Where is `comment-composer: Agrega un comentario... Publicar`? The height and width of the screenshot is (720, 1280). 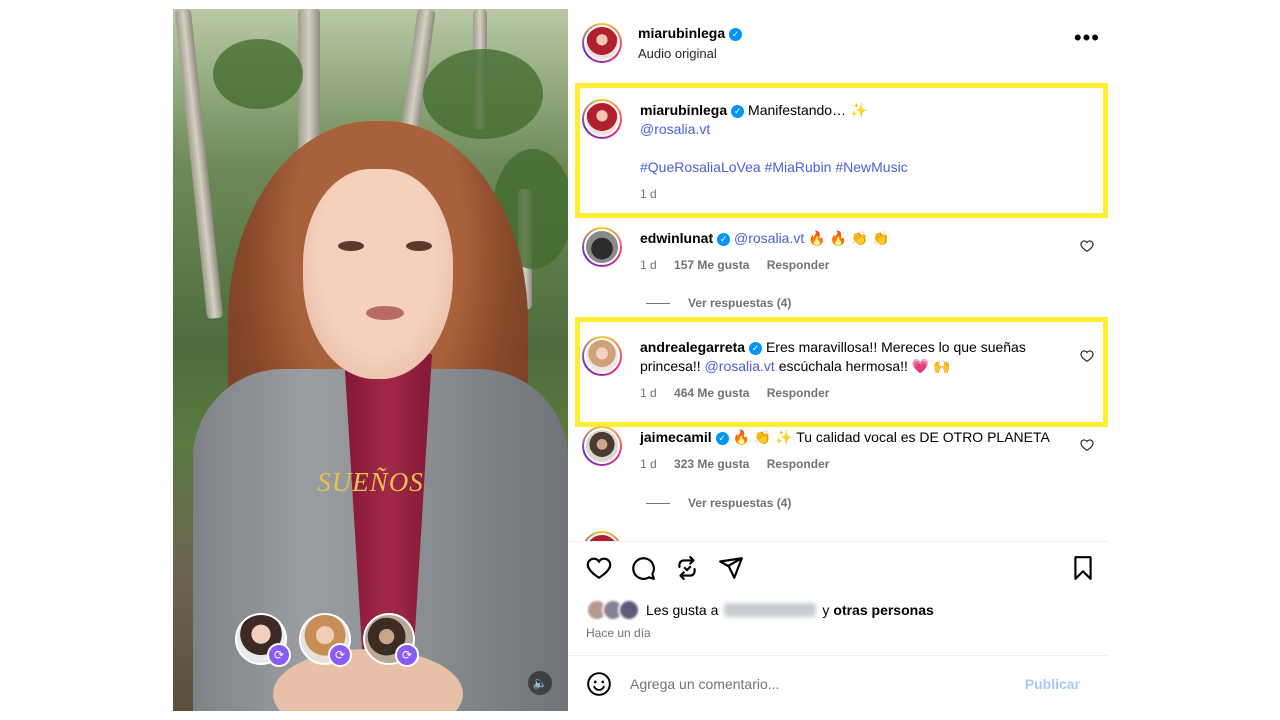
comment-composer: Agrega un comentario... Publicar is located at coordinates (847, 684).